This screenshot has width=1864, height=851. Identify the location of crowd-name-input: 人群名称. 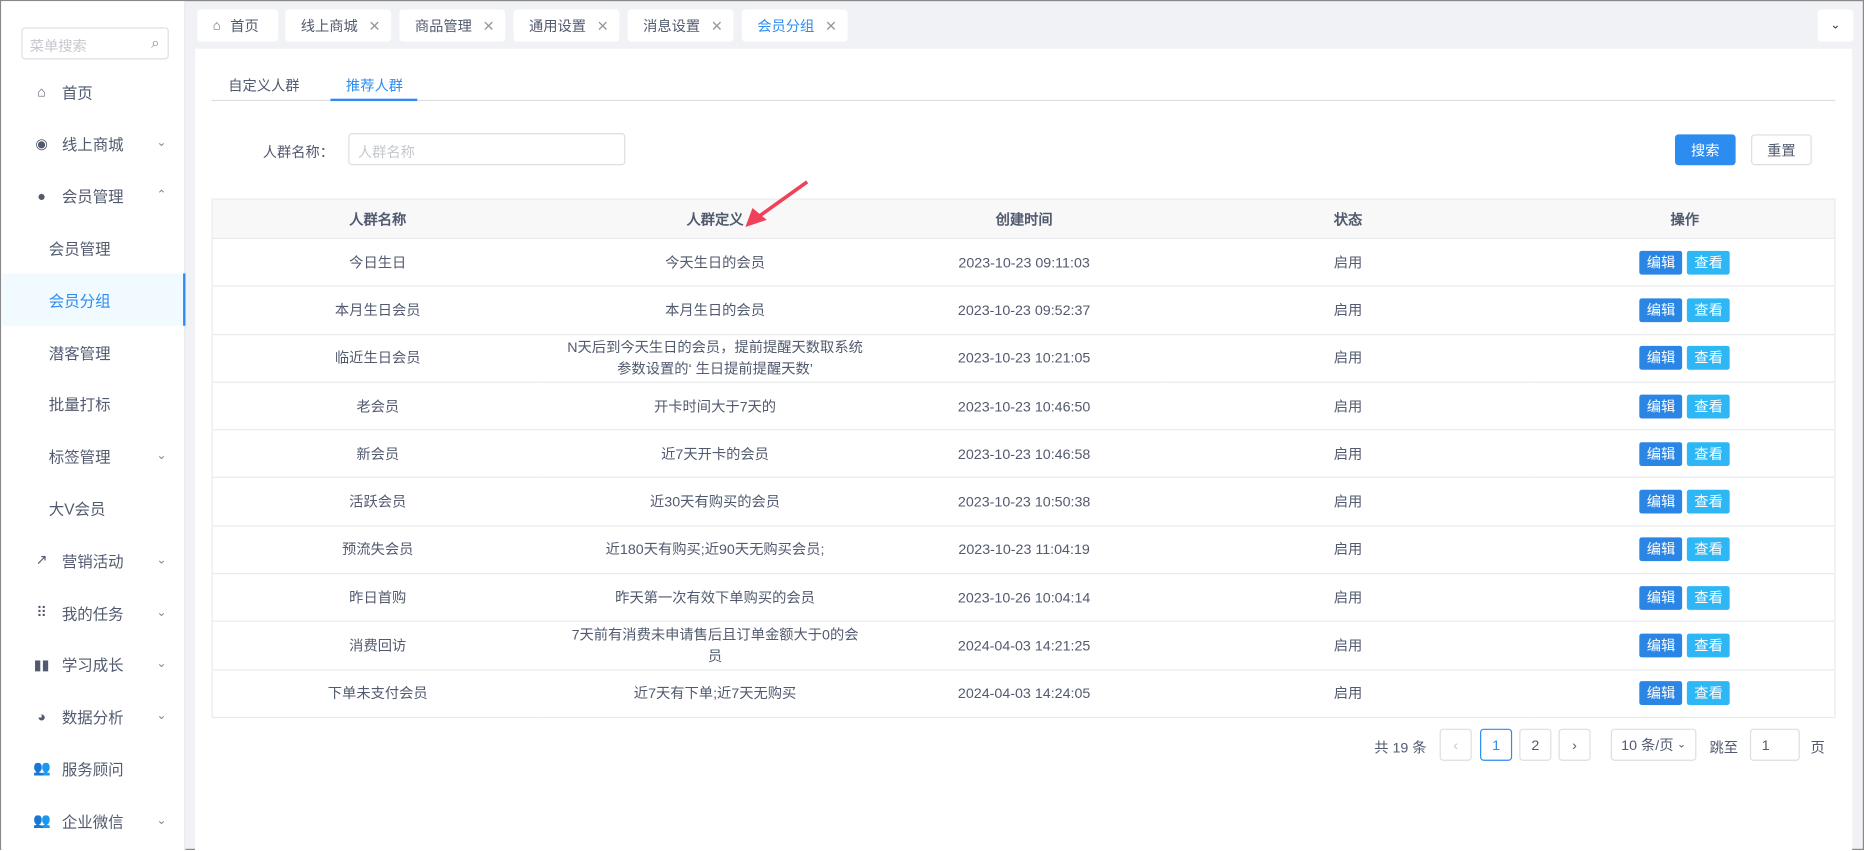
(487, 149).